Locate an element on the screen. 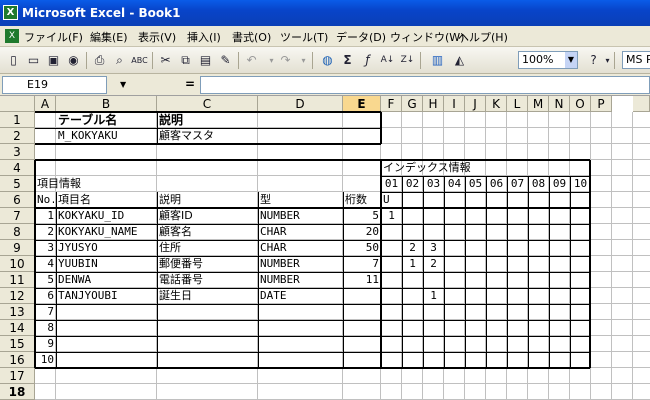  row-header-16: 16 is located at coordinates (17, 360).